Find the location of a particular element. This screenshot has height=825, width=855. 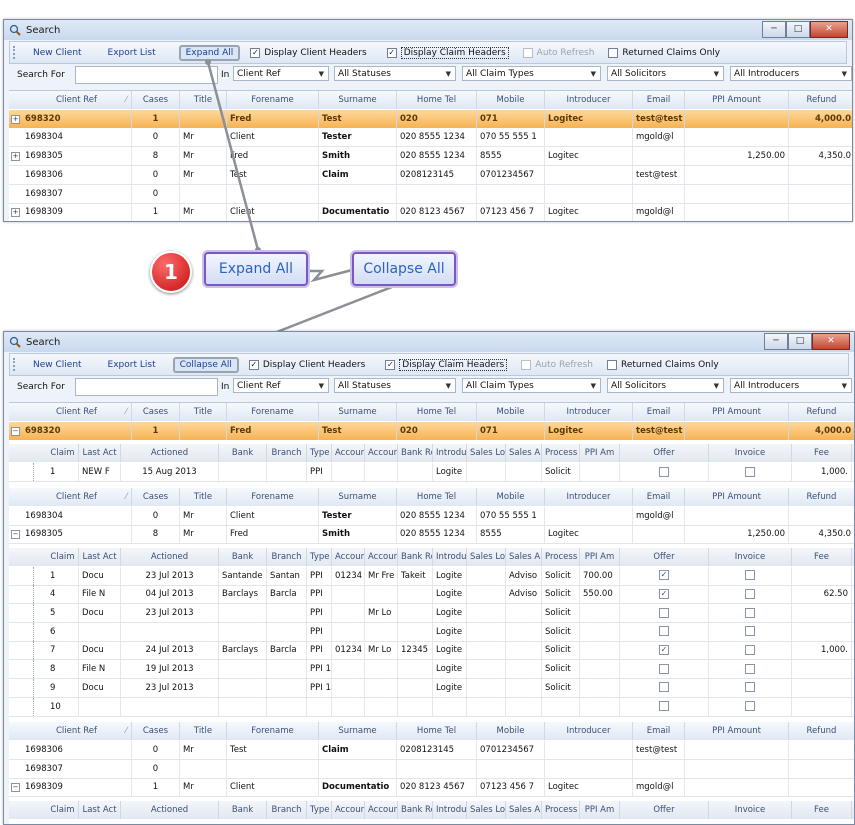

claim-column-header: Invoice is located at coordinates (750, 453).